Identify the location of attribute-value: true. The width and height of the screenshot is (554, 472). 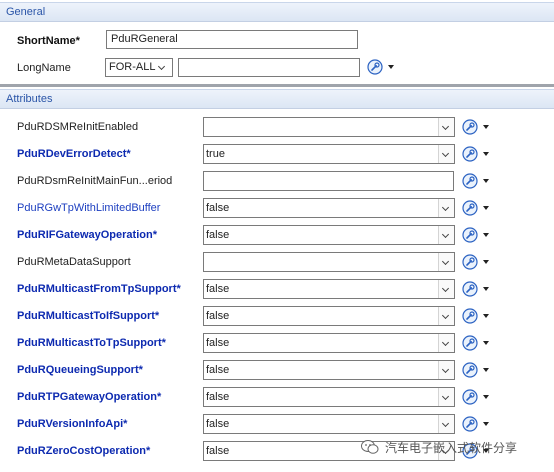
(215, 154).